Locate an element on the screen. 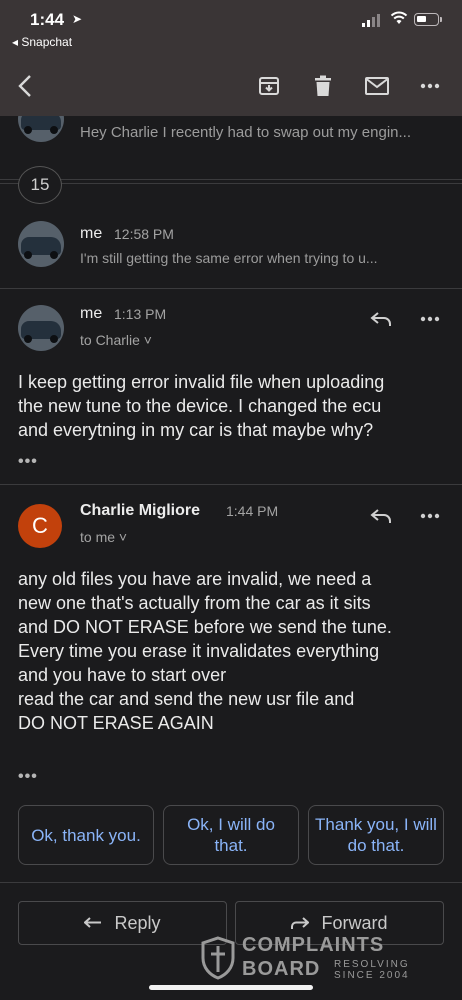 The image size is (462, 1000). envelope-icon is located at coordinates (377, 86).